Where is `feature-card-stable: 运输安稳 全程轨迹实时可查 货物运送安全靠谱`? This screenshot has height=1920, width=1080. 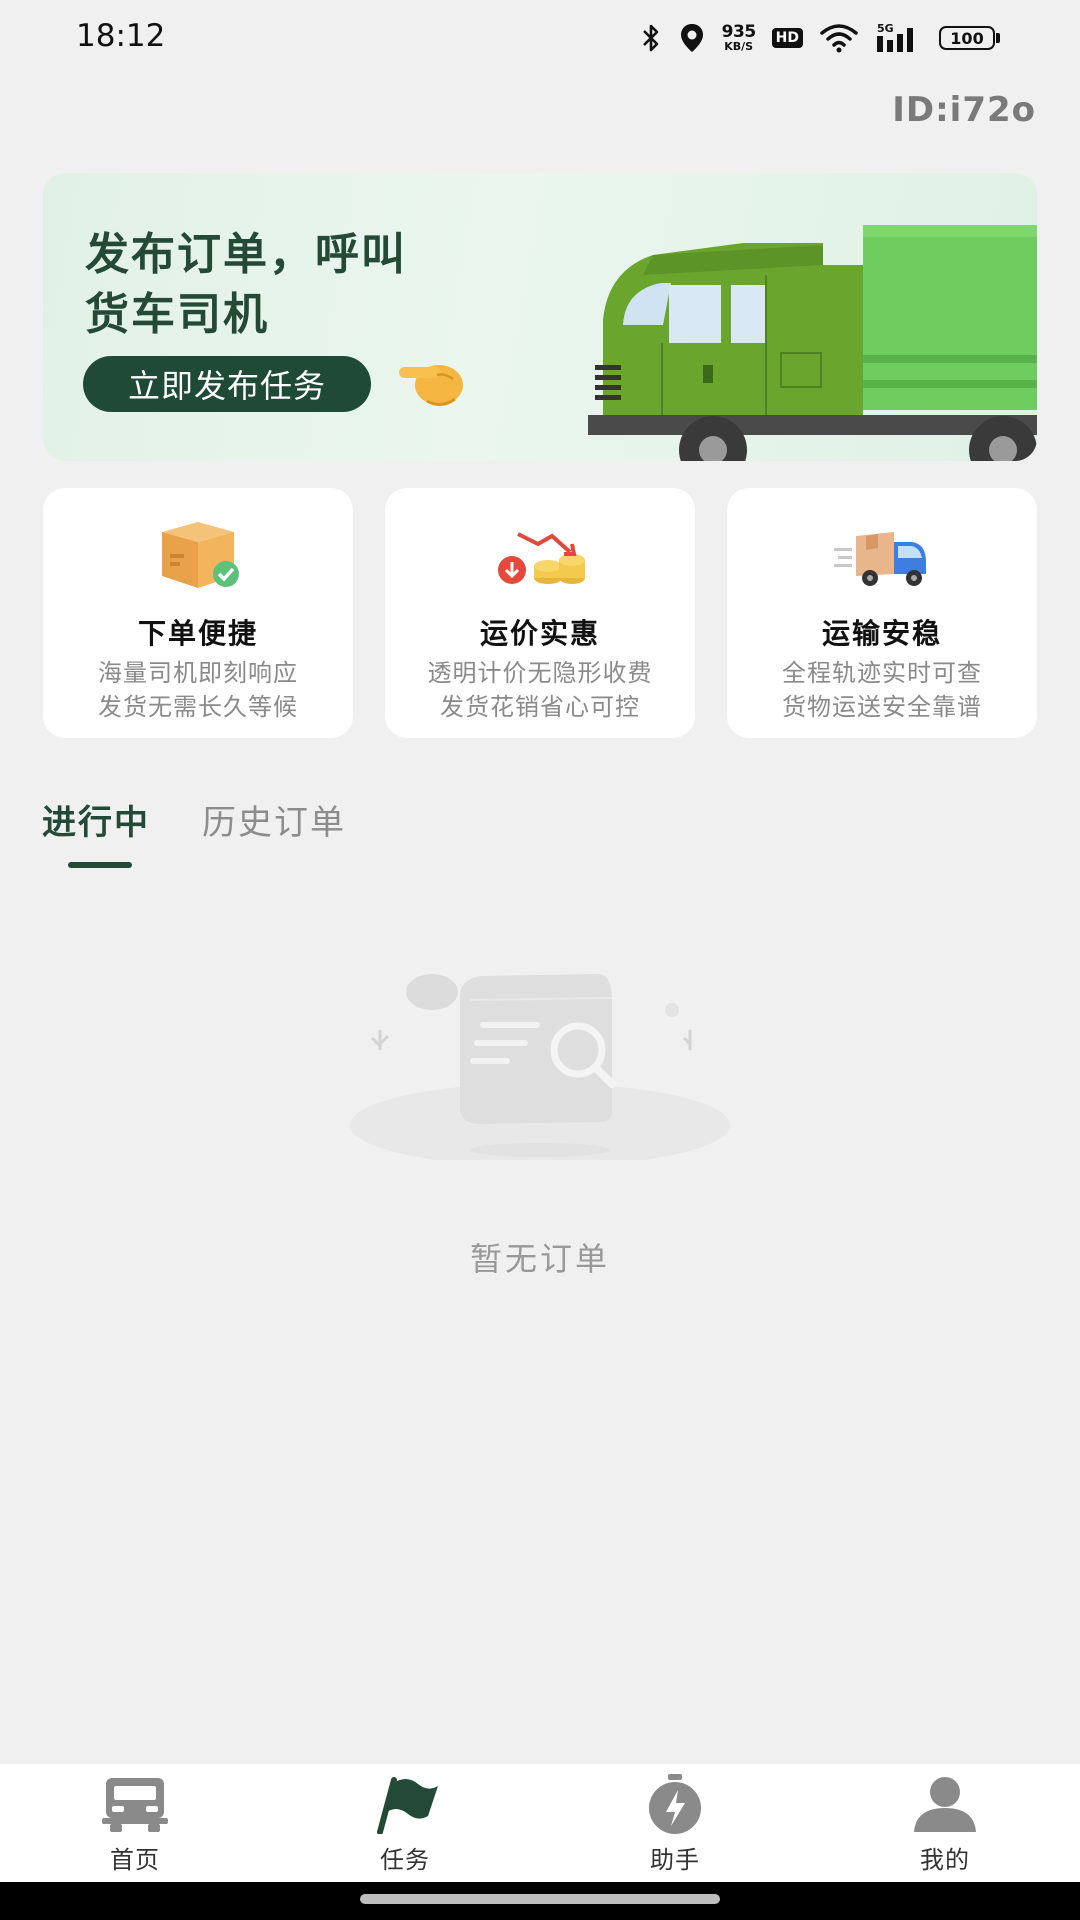 feature-card-stable: 运输安稳 全程轨迹实时可查 货物运送安全靠谱 is located at coordinates (882, 613).